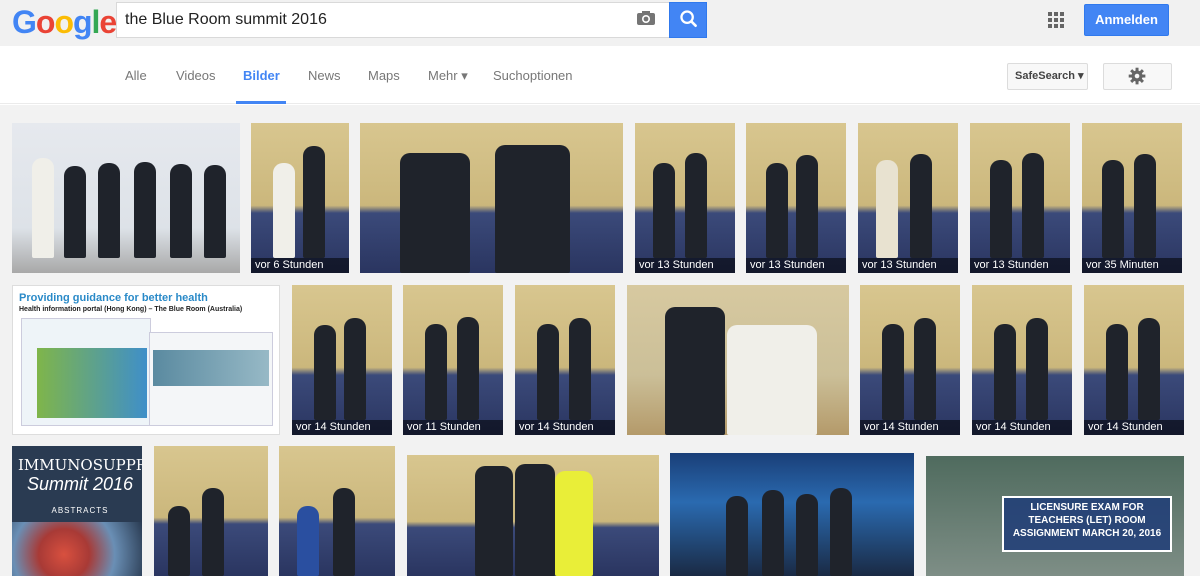 This screenshot has height=576, width=1200. I want to click on search-input, so click(375, 20).